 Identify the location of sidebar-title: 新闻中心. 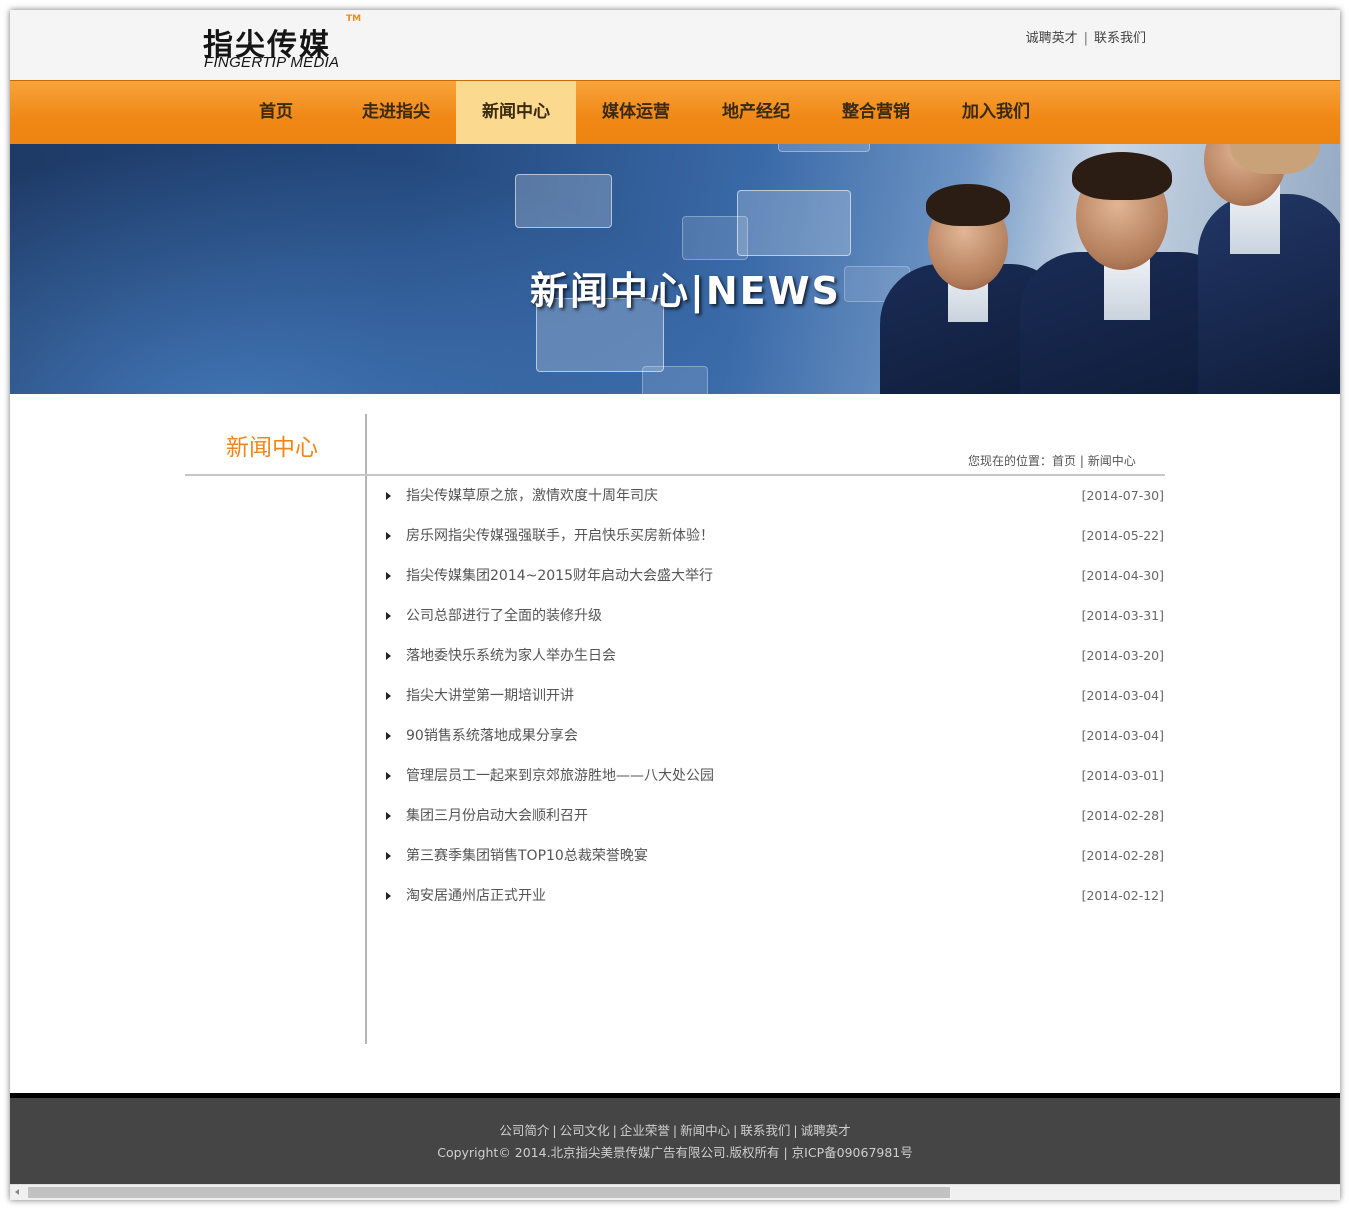
(272, 448).